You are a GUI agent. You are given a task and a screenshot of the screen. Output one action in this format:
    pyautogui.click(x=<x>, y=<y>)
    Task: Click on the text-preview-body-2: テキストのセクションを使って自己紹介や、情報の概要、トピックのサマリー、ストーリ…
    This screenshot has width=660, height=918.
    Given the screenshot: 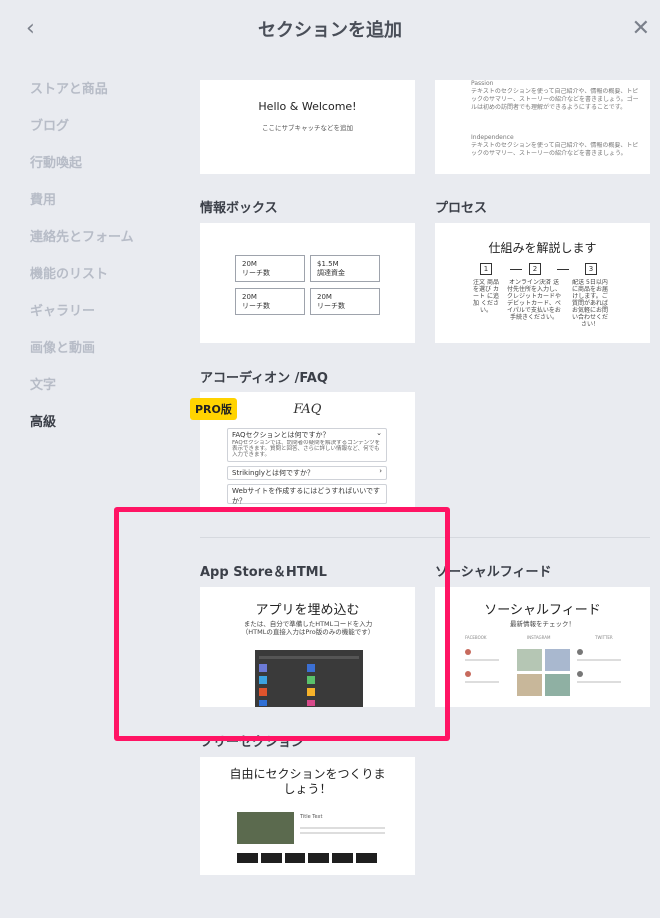 What is the action you would take?
    pyautogui.click(x=555, y=149)
    